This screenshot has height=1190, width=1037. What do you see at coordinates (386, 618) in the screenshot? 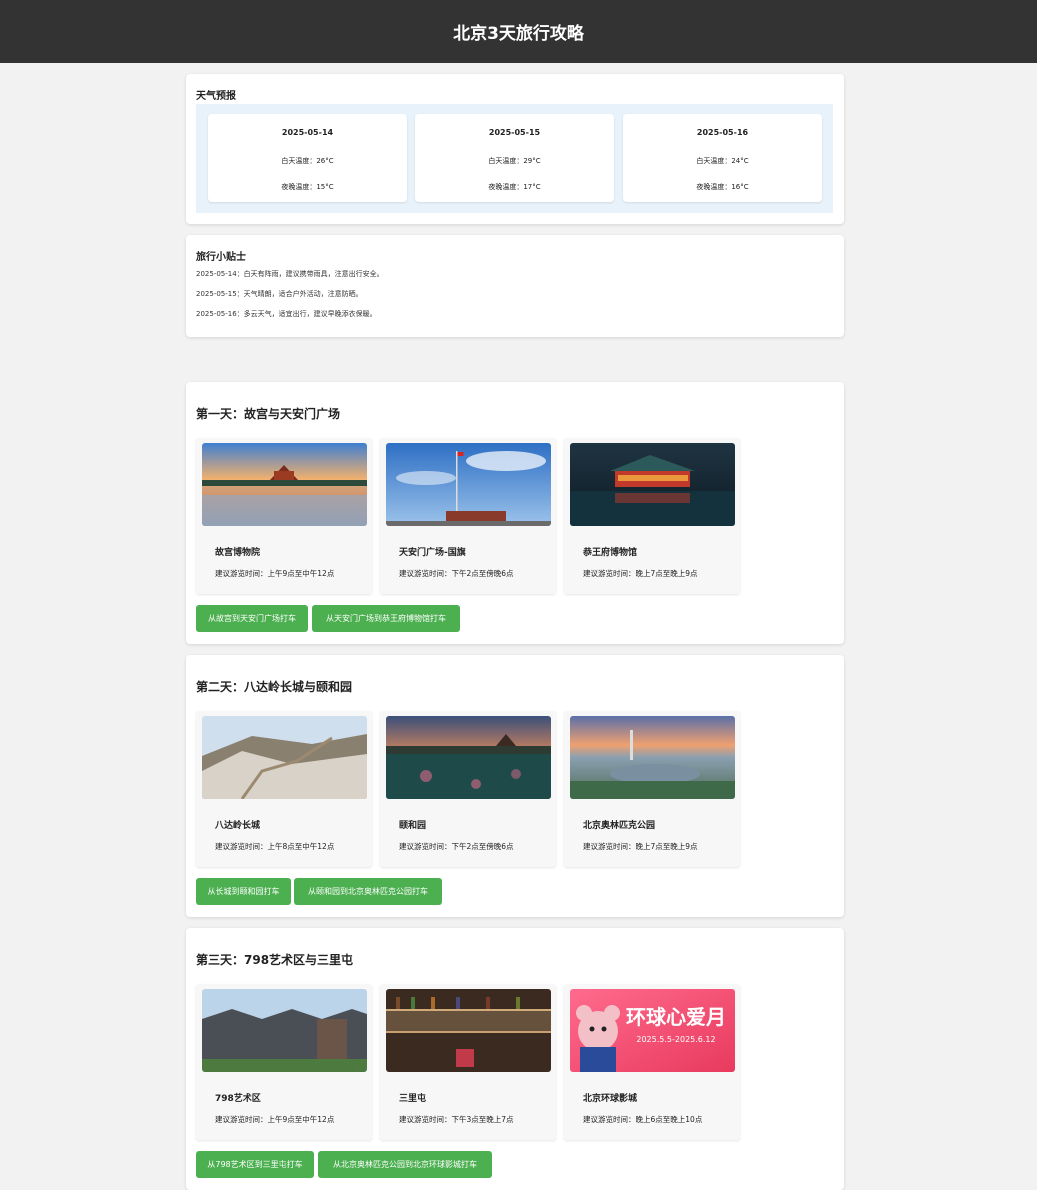
I see `taxi-button: 从天安门广场到恭王府博物馆打车` at bounding box center [386, 618].